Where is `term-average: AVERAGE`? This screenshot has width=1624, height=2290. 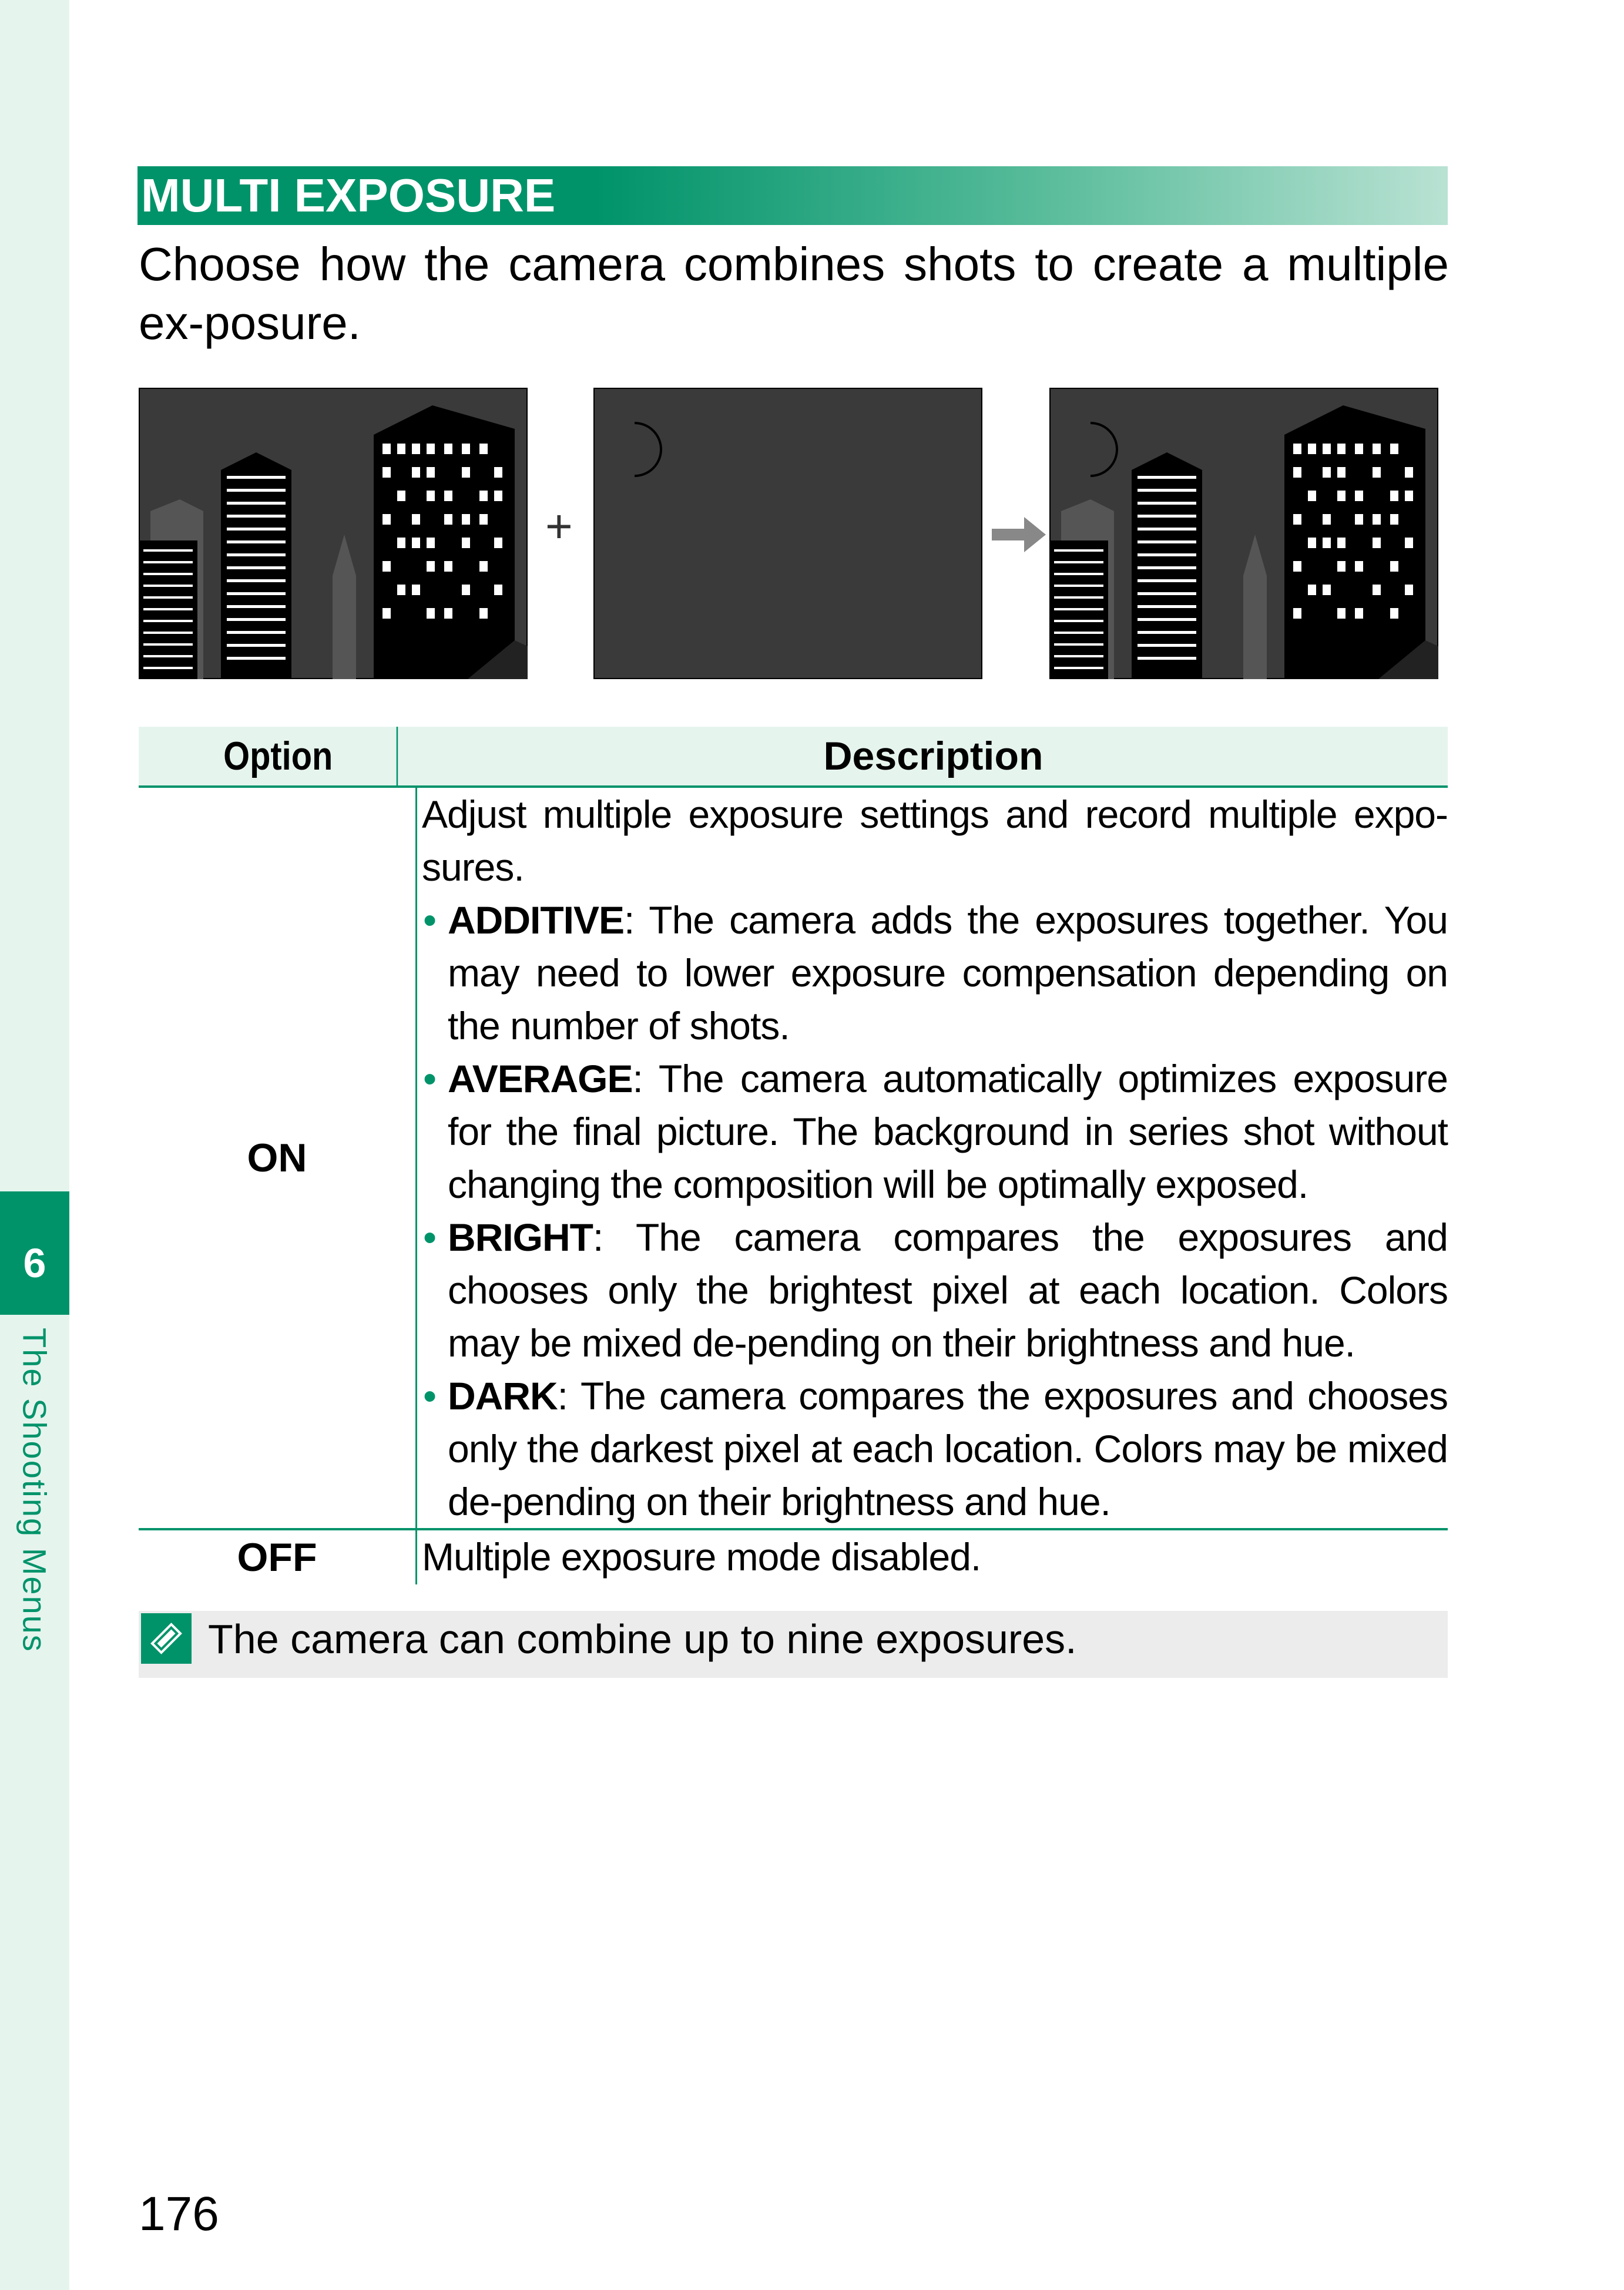
term-average: AVERAGE is located at coordinates (540, 1078).